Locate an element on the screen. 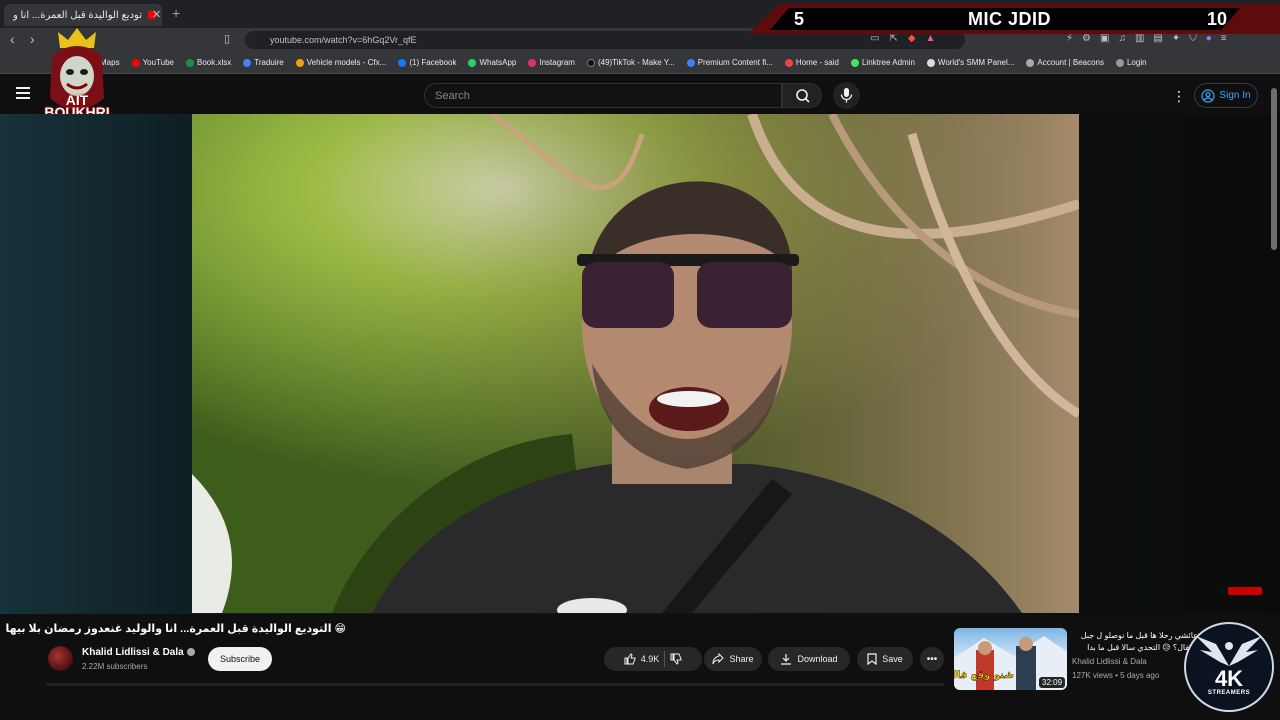 The width and height of the screenshot is (1280, 720). recommendation-meta: 127K views • 5 days ago is located at coordinates (1116, 675).